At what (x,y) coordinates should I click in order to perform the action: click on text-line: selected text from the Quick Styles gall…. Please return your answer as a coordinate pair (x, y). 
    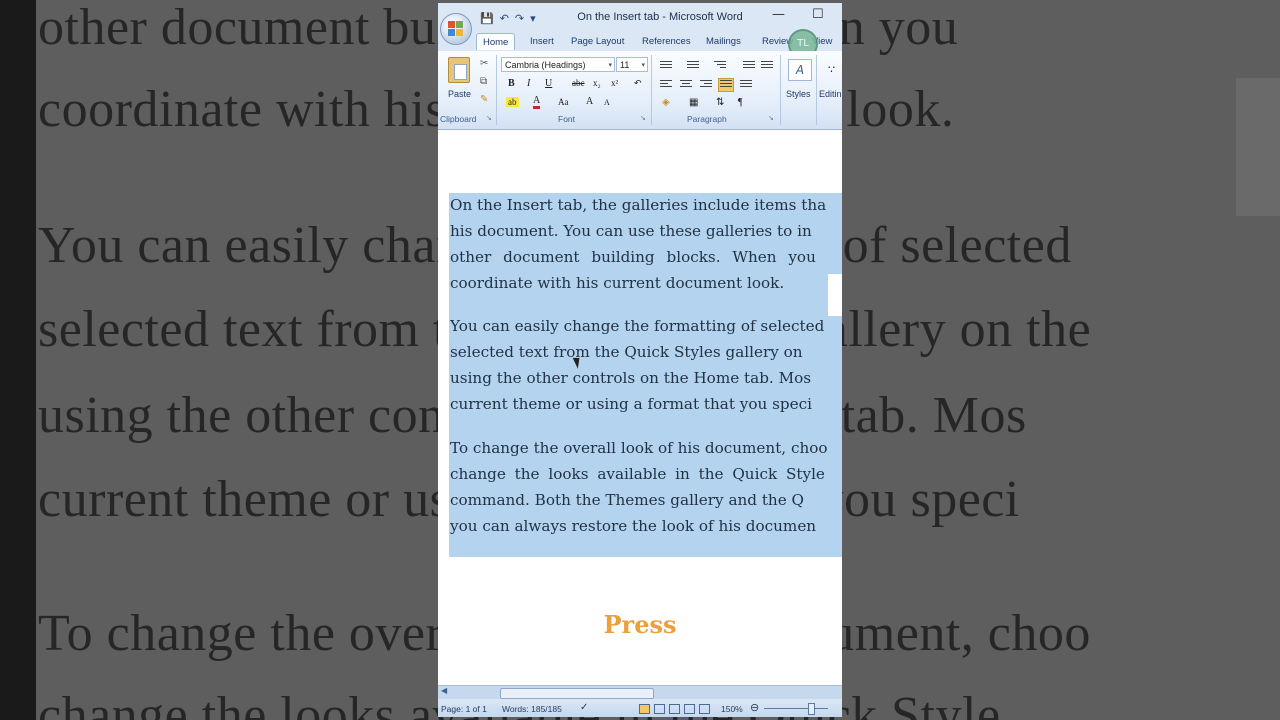
    Looking at the image, I should click on (626, 352).